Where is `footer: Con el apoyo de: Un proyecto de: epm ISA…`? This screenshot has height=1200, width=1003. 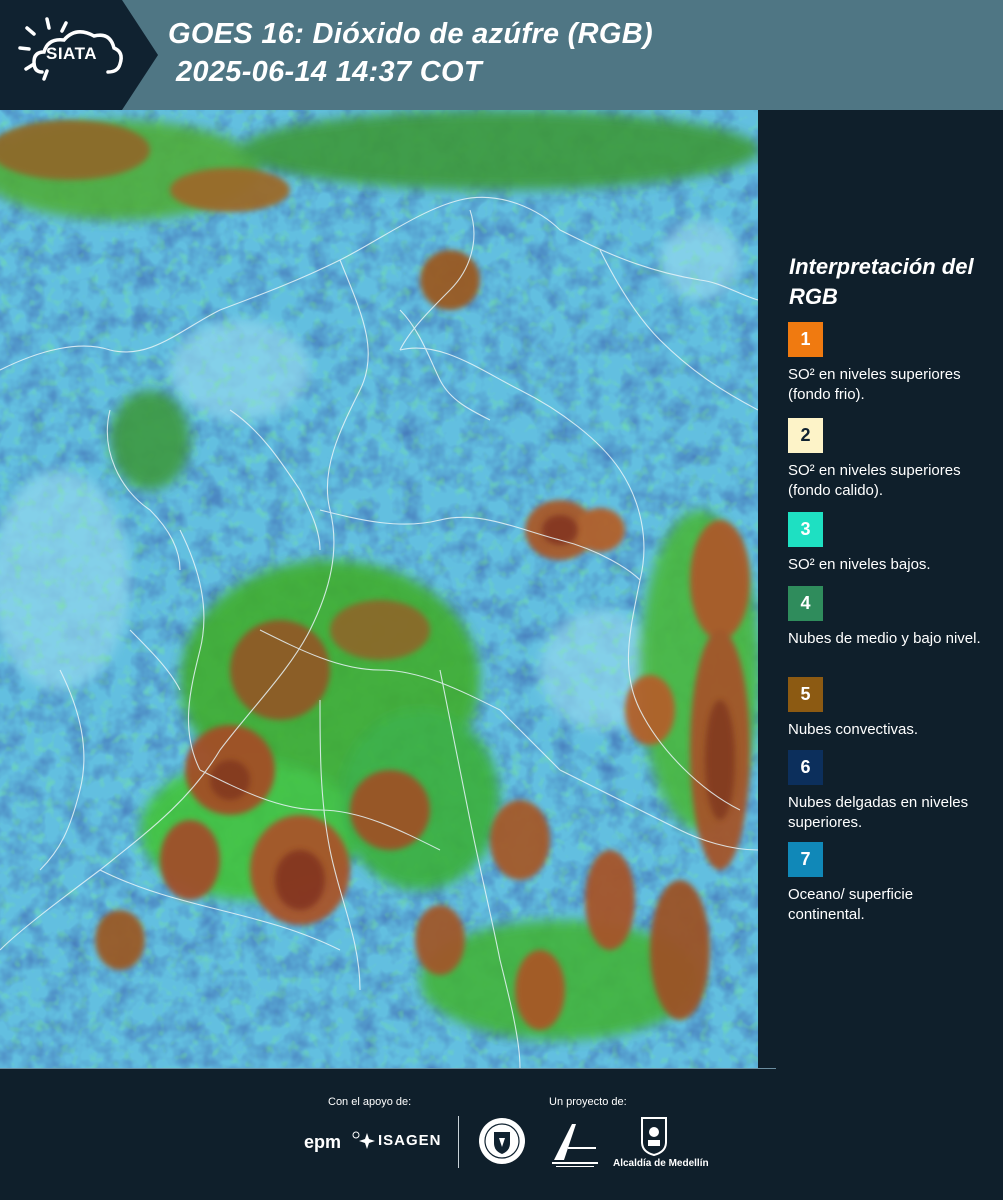
footer: Con el apoyo de: Un proyecto de: epm ISA… is located at coordinates (501, 1135).